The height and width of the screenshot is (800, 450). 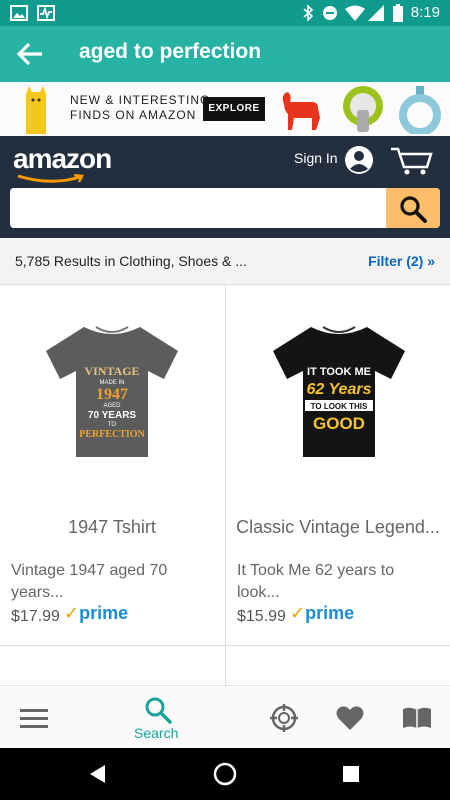 I want to click on status-bar: 8:19, so click(x=225, y=13).